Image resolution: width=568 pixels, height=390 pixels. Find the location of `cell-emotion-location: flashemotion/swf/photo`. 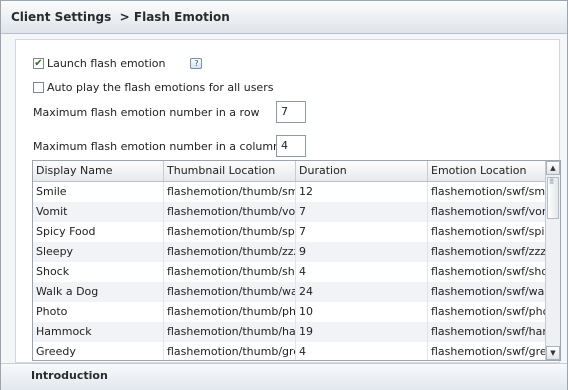

cell-emotion-location: flashemotion/swf/photo is located at coordinates (488, 311).